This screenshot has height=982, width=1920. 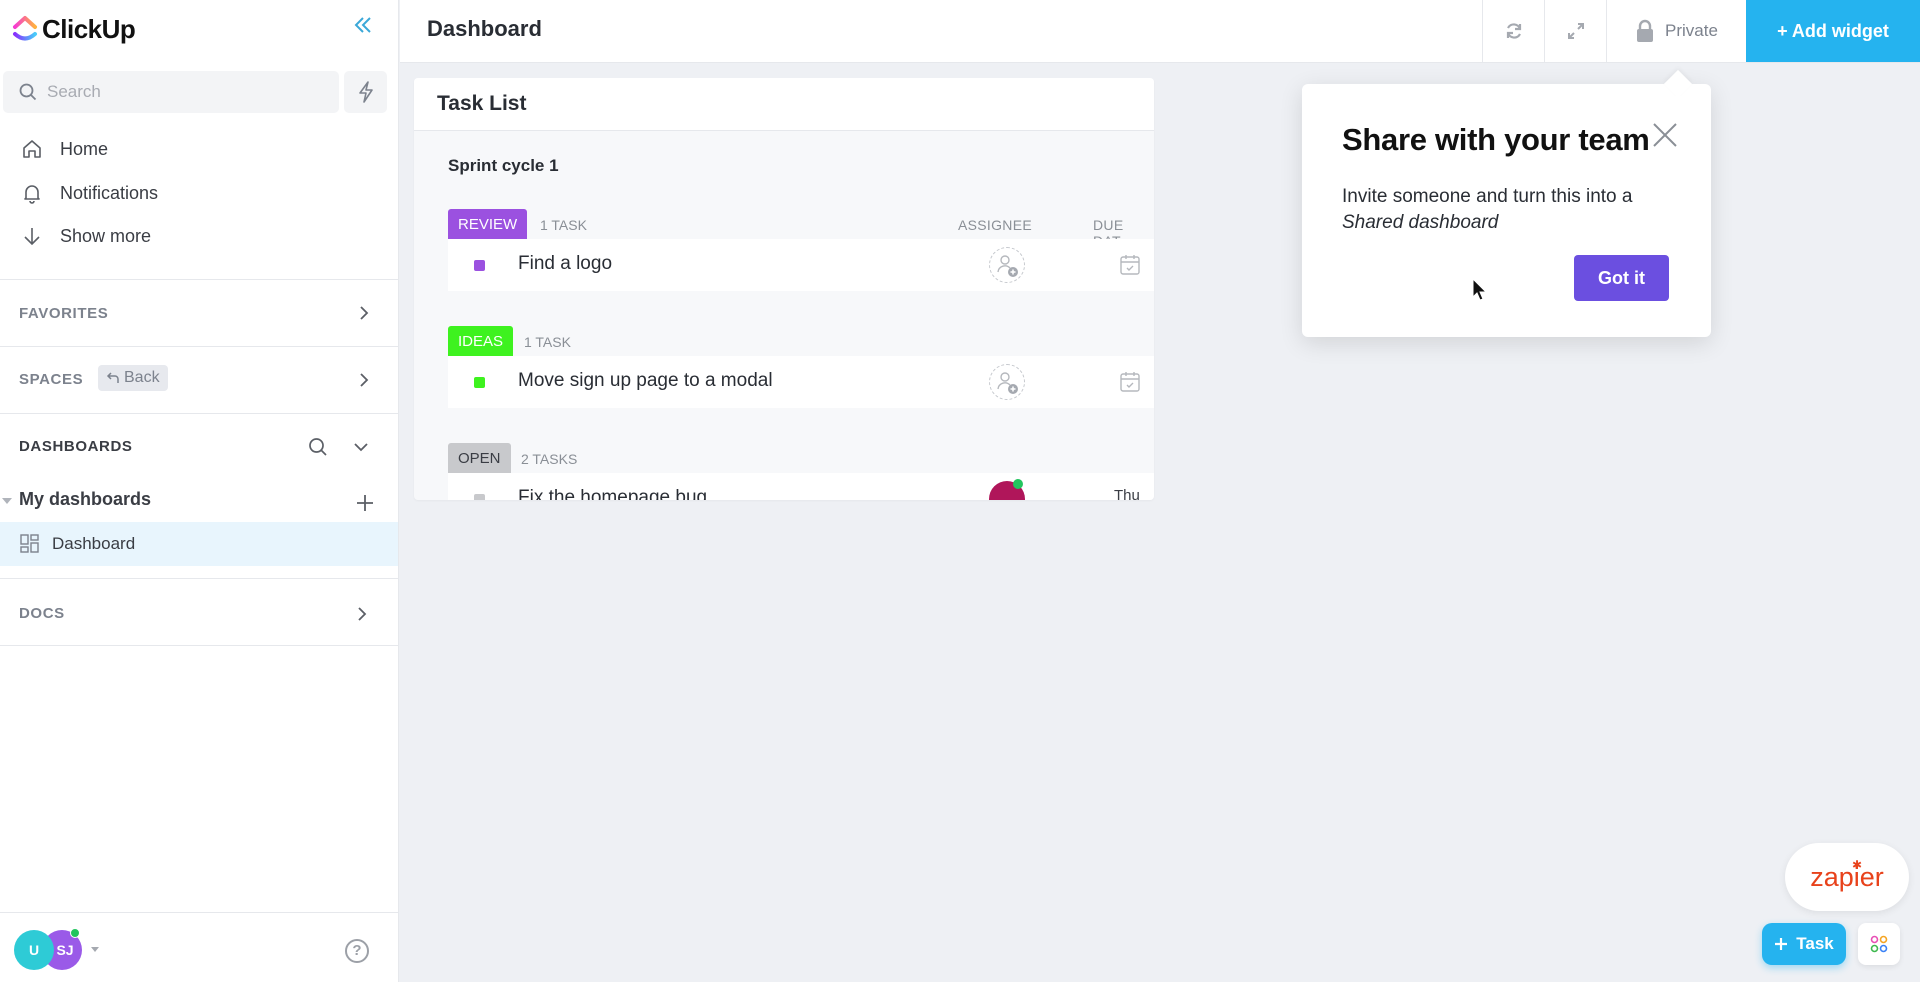 I want to click on column-header-assignee: ASSIGNEE, so click(x=995, y=225).